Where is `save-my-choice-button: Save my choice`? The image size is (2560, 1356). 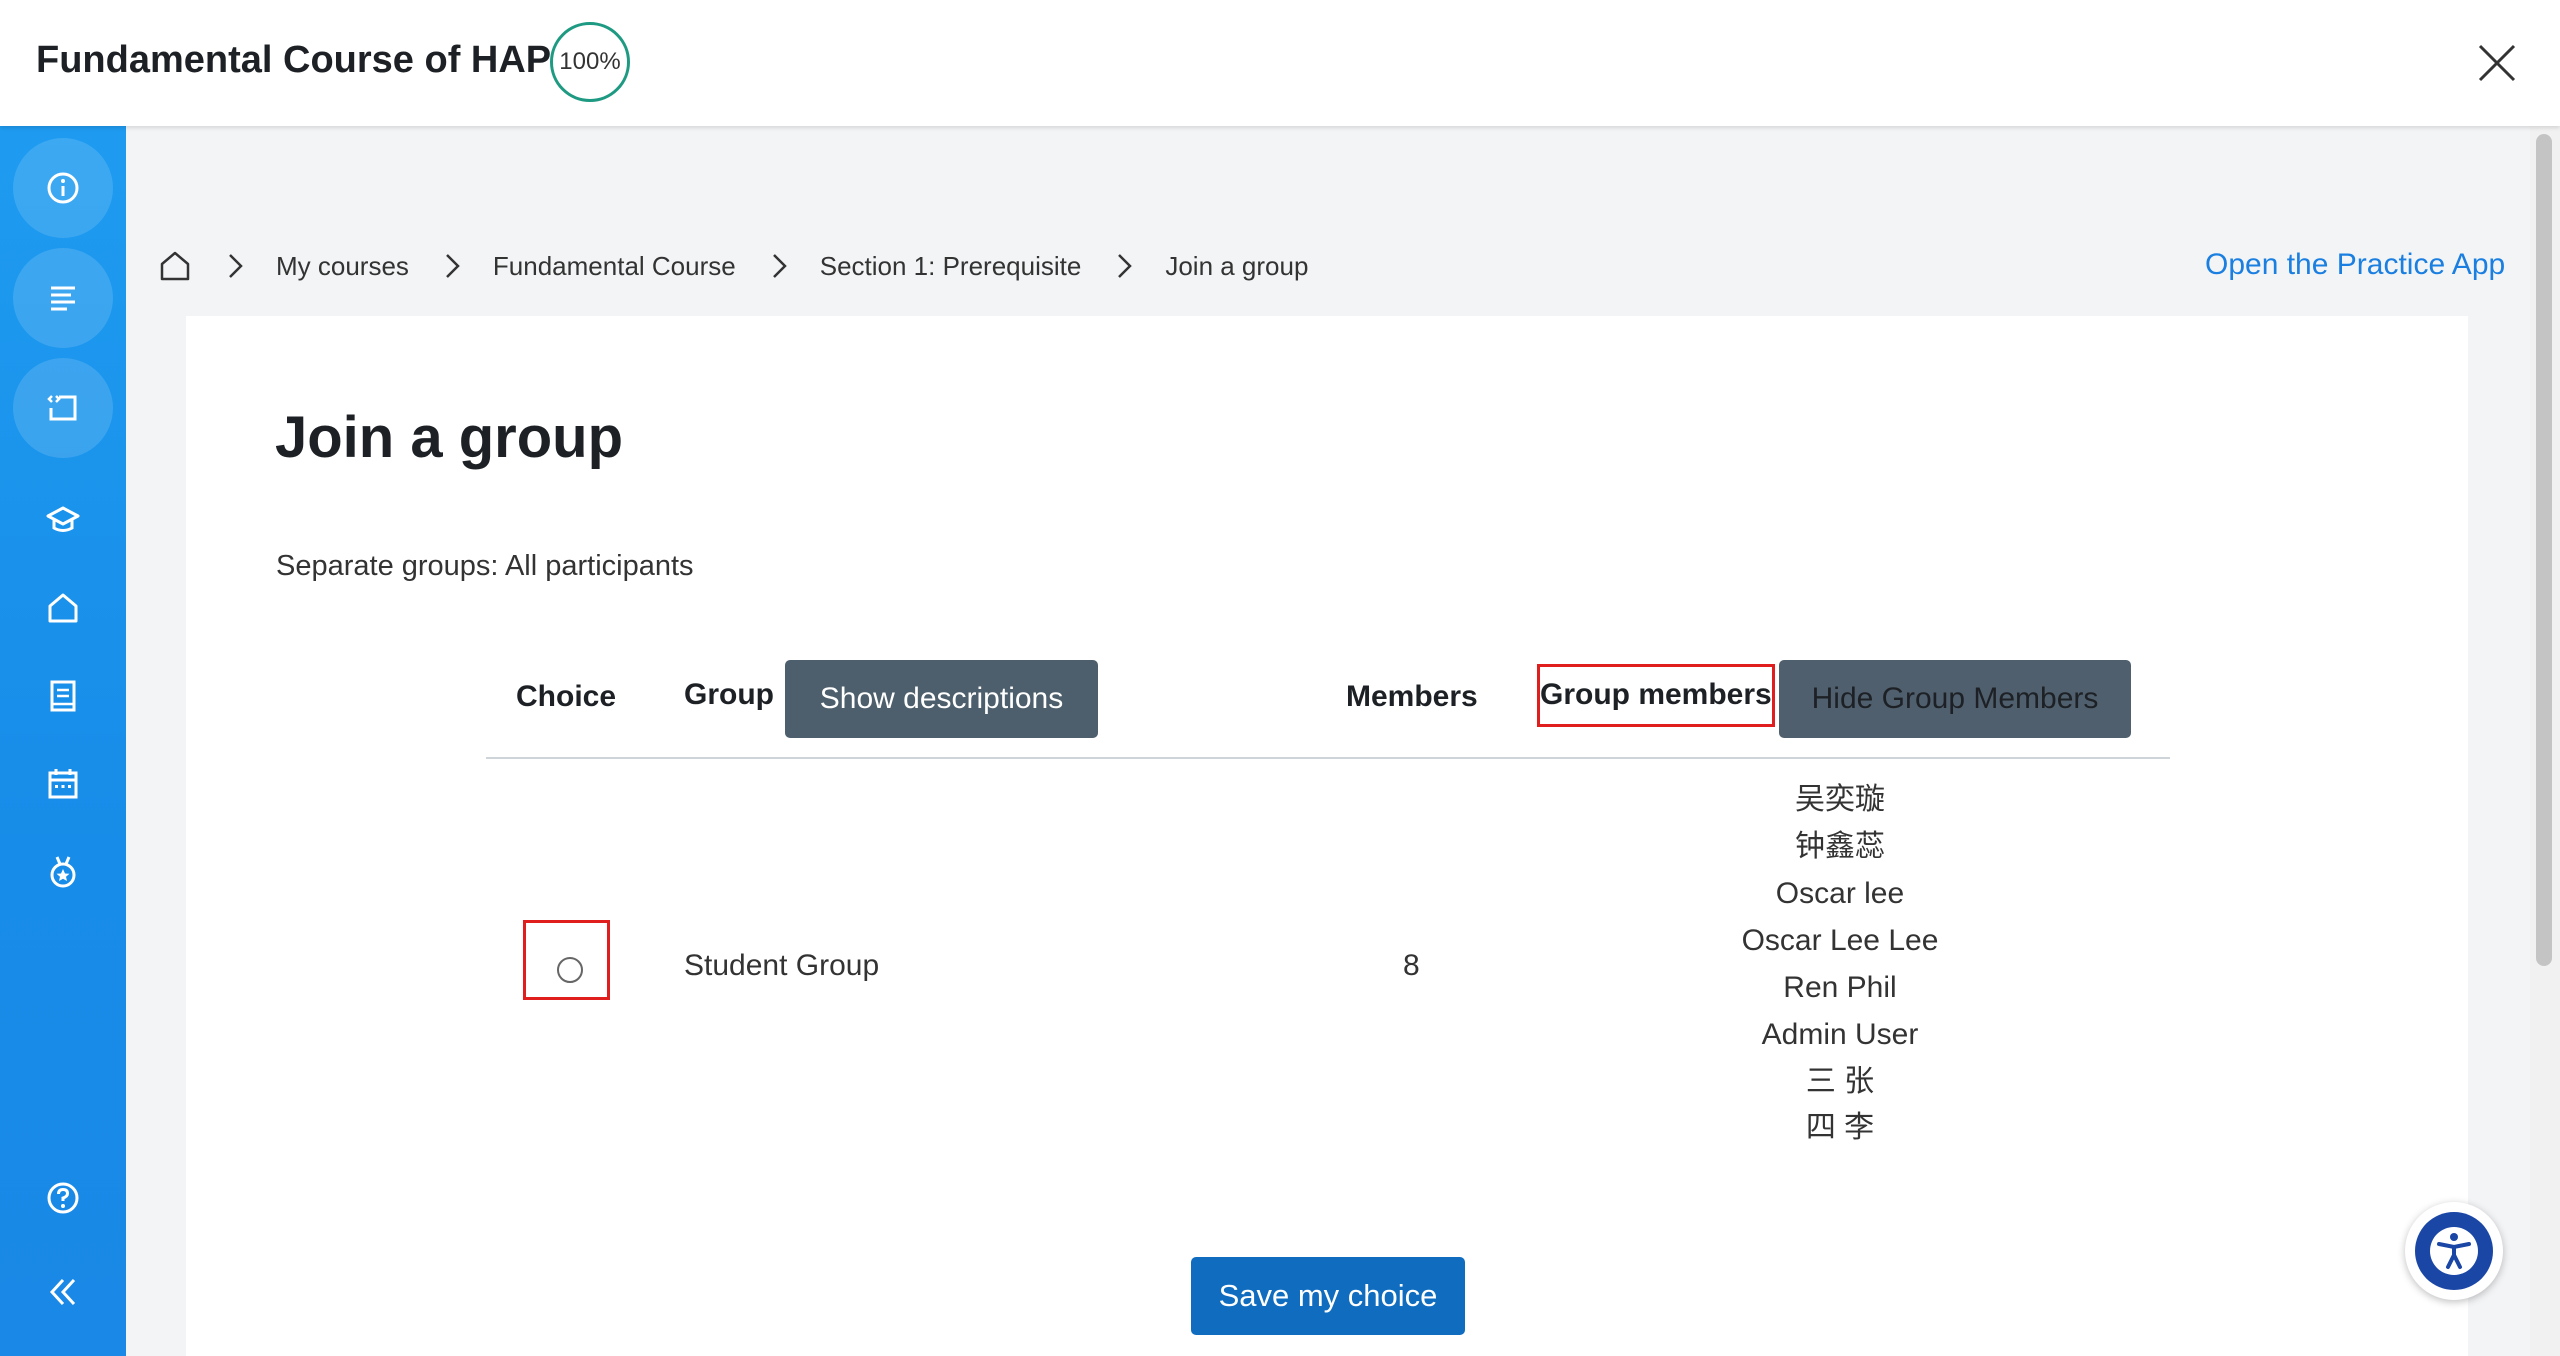 save-my-choice-button: Save my choice is located at coordinates (1328, 1296).